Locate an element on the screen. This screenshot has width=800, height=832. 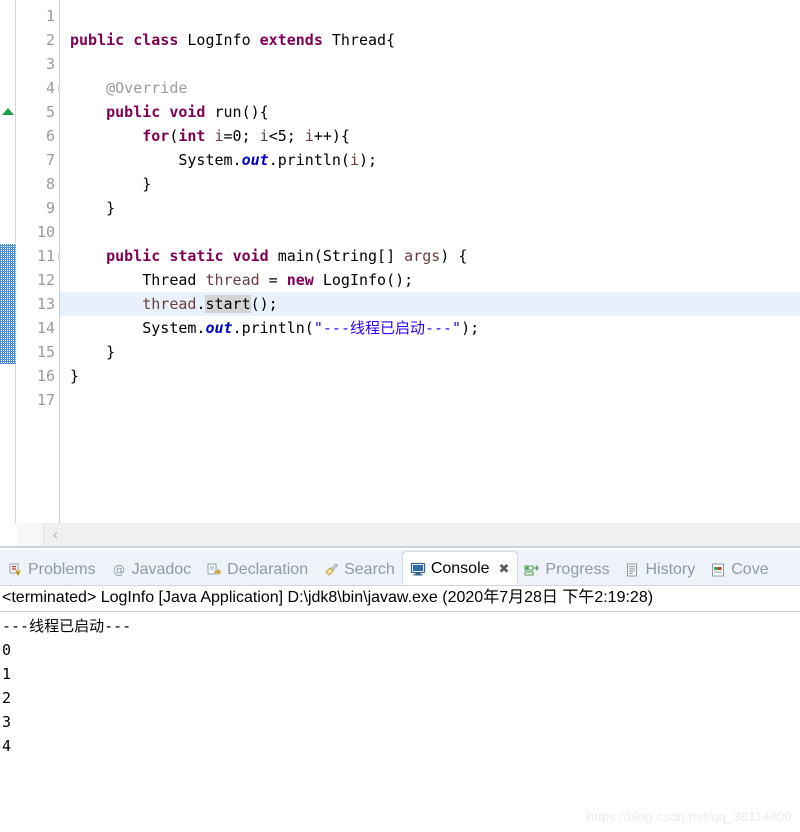
code-line: System.out.println(i); is located at coordinates (430, 160).